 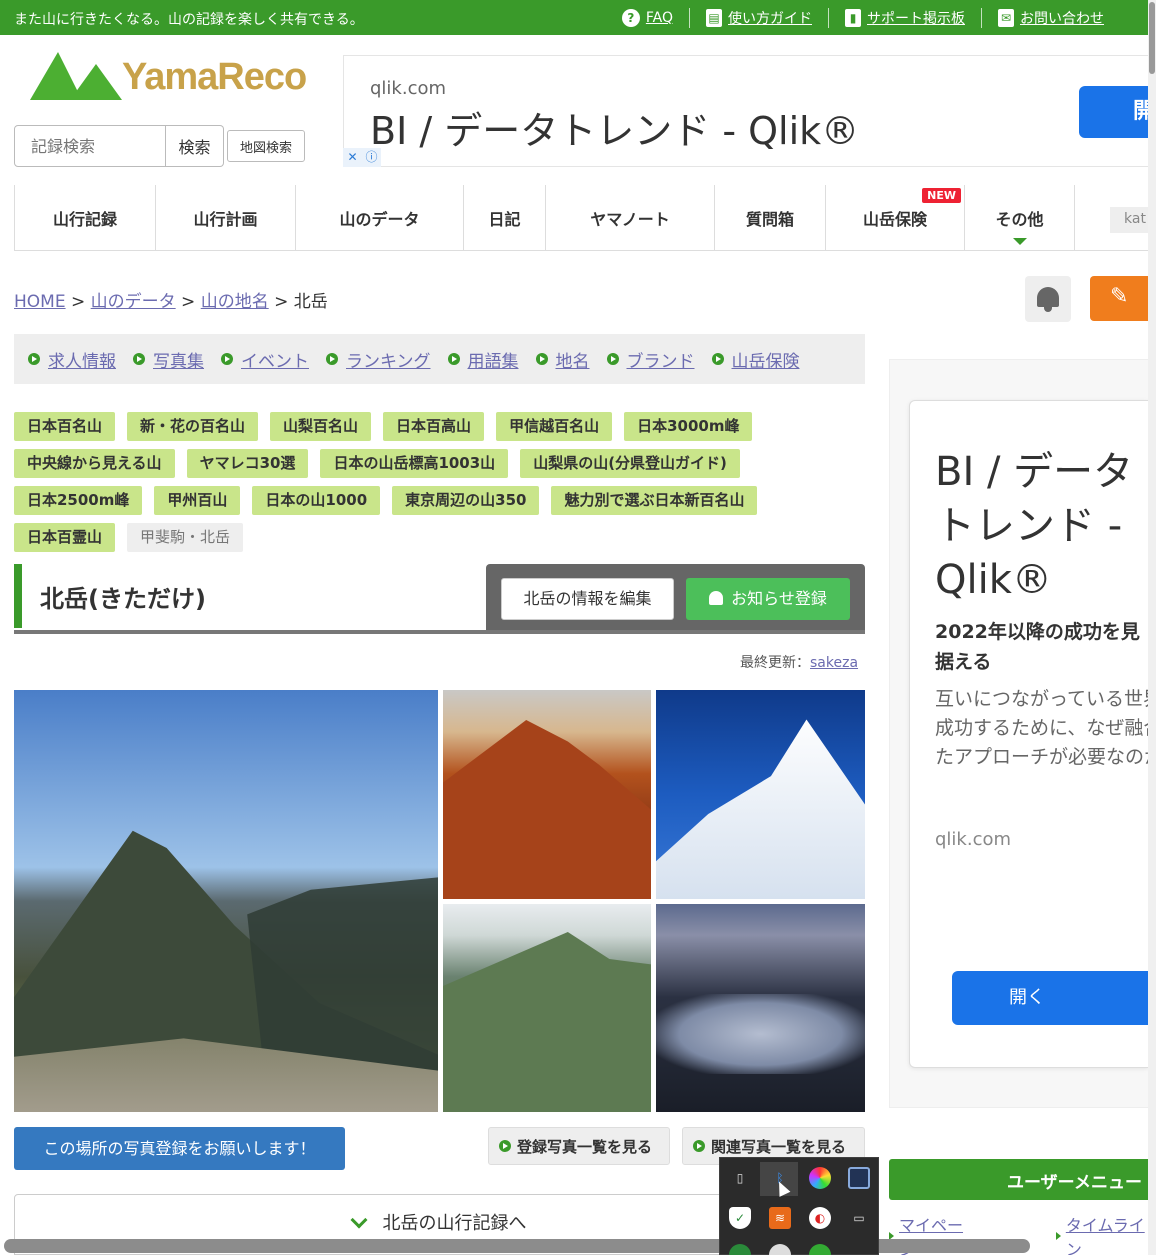 I want to click on caret-down-icon, so click(x=1019, y=241).